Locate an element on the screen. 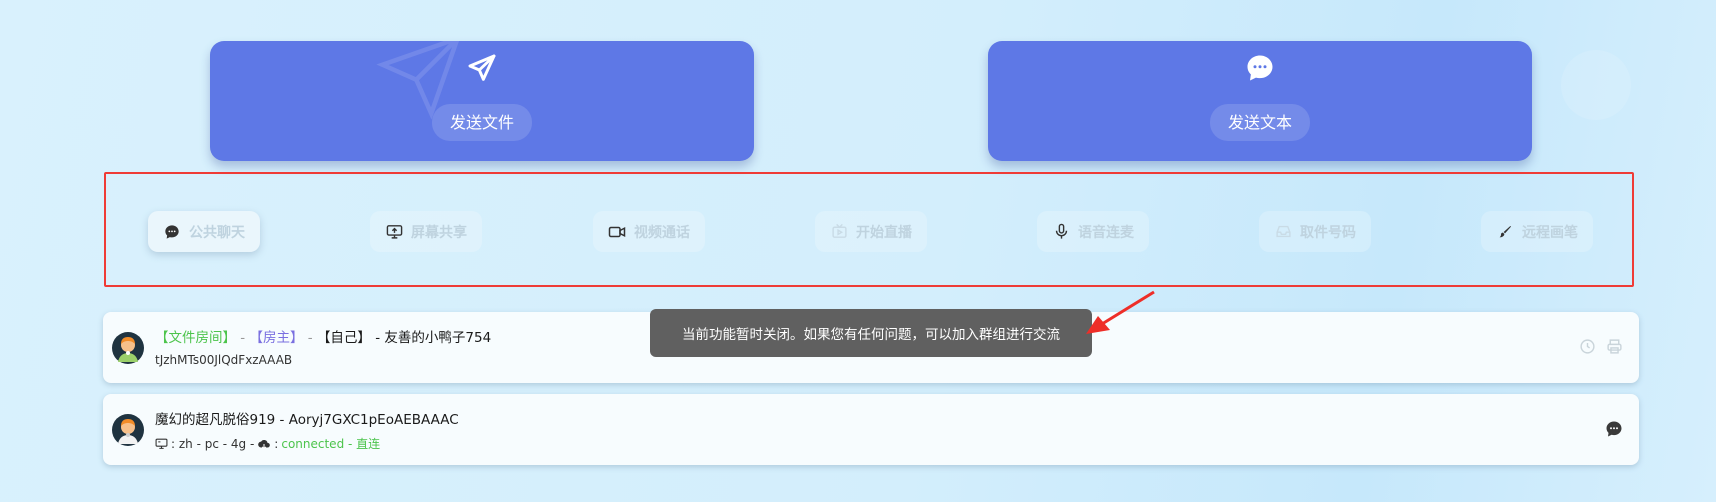  function-label: 远程画笔 is located at coordinates (1550, 232).